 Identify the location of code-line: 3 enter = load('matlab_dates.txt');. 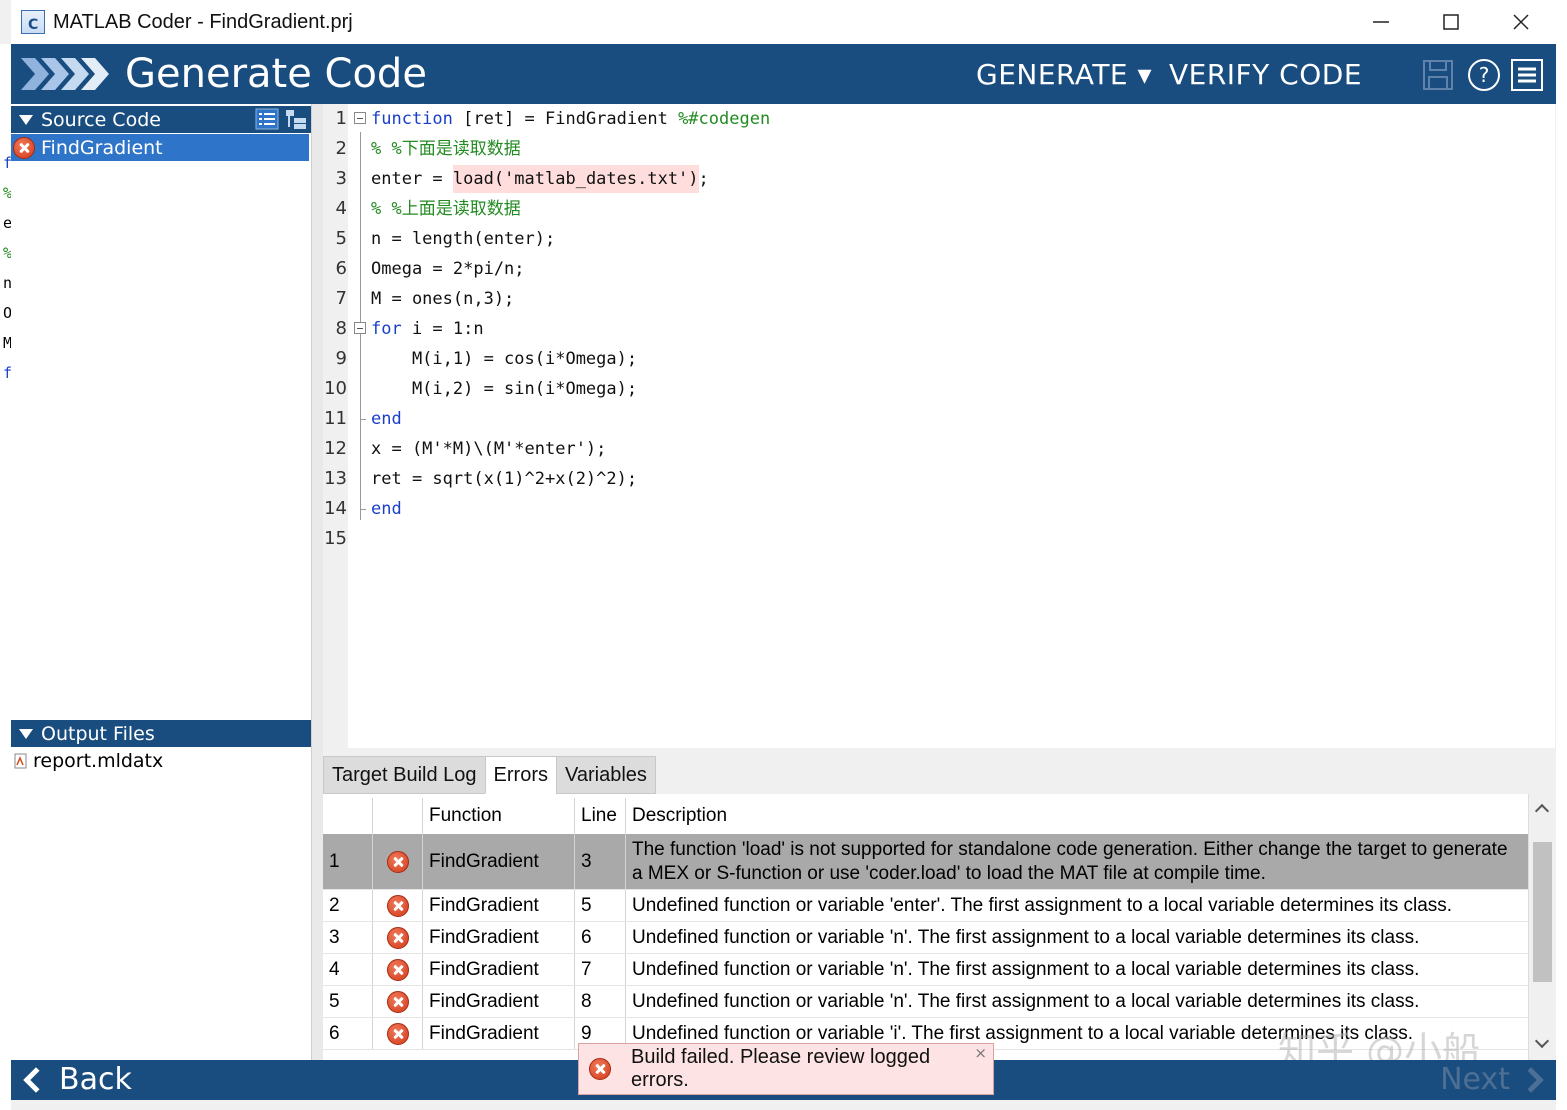
(939, 179).